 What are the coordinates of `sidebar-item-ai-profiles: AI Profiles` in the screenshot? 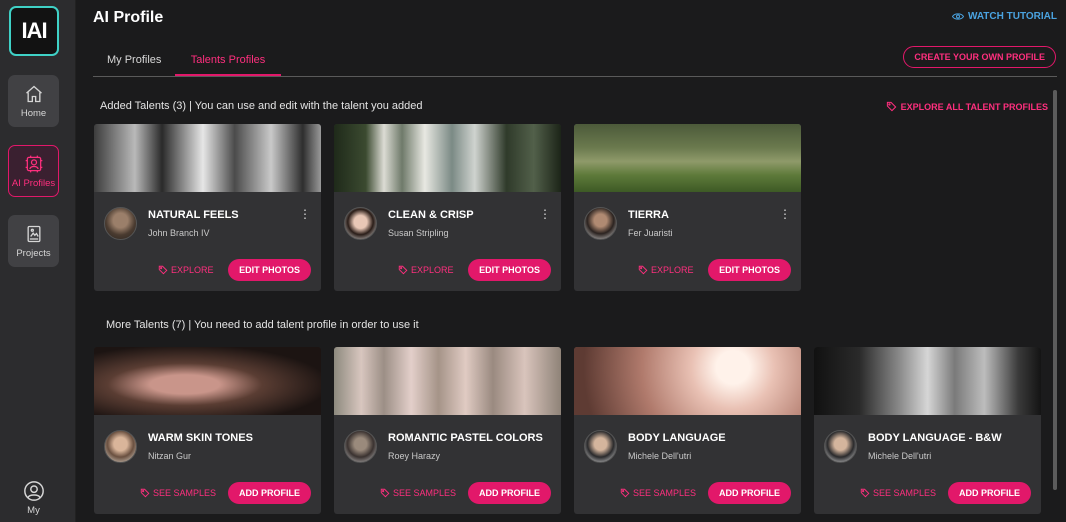 It's located at (33, 171).